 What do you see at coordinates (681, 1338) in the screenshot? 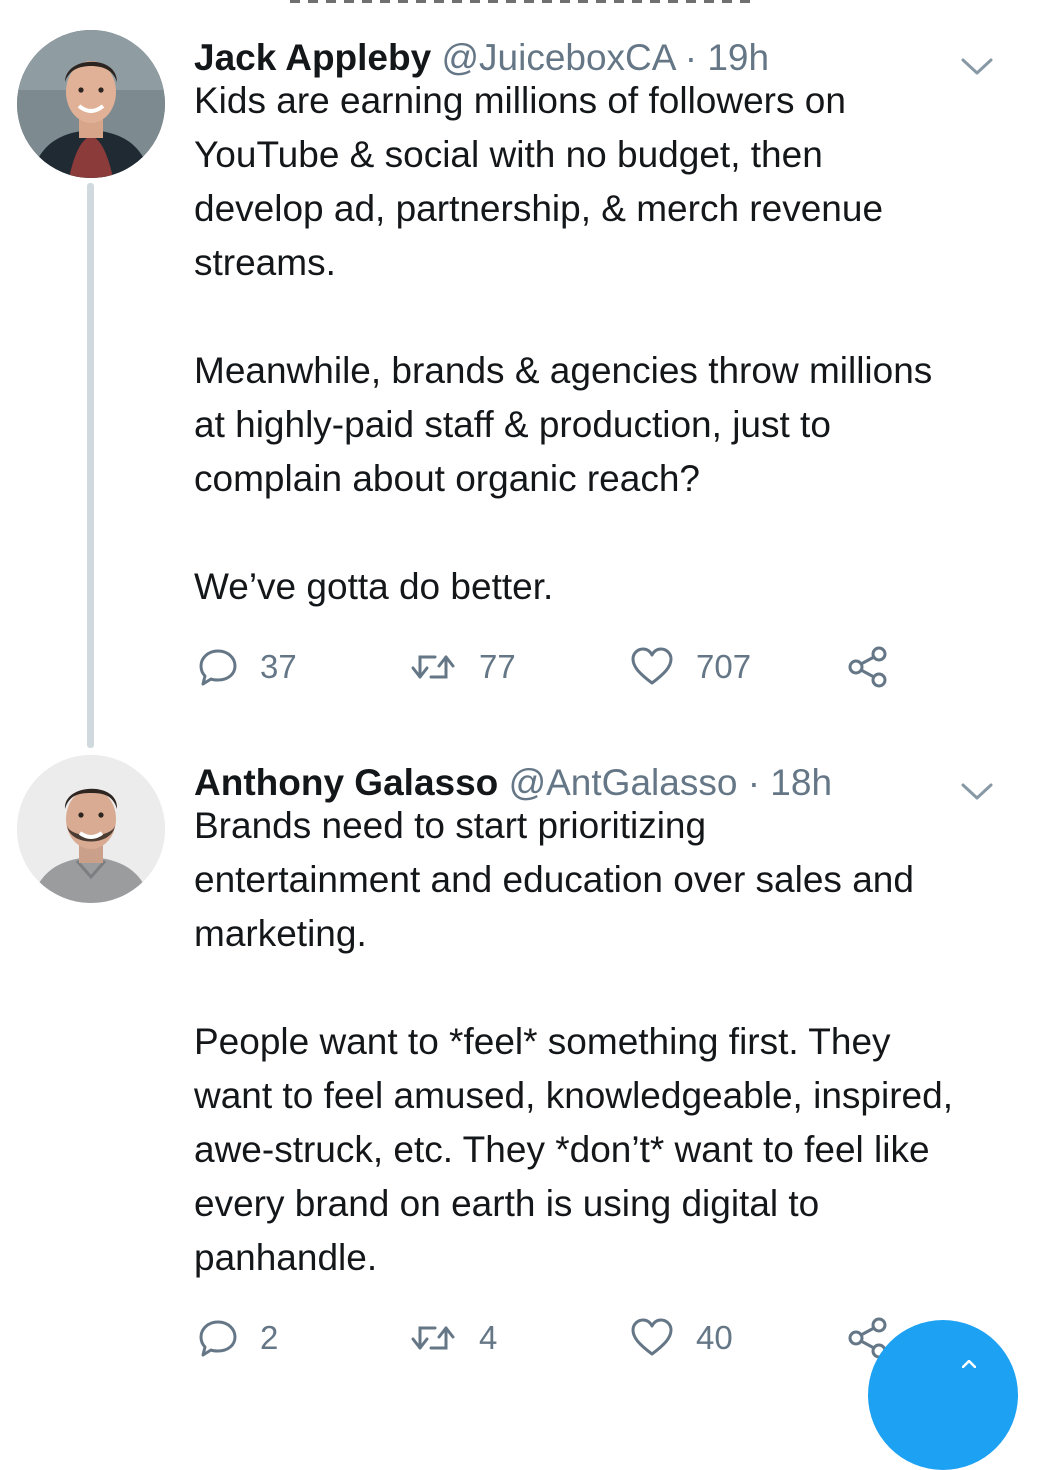
I see `like-button: 40` at bounding box center [681, 1338].